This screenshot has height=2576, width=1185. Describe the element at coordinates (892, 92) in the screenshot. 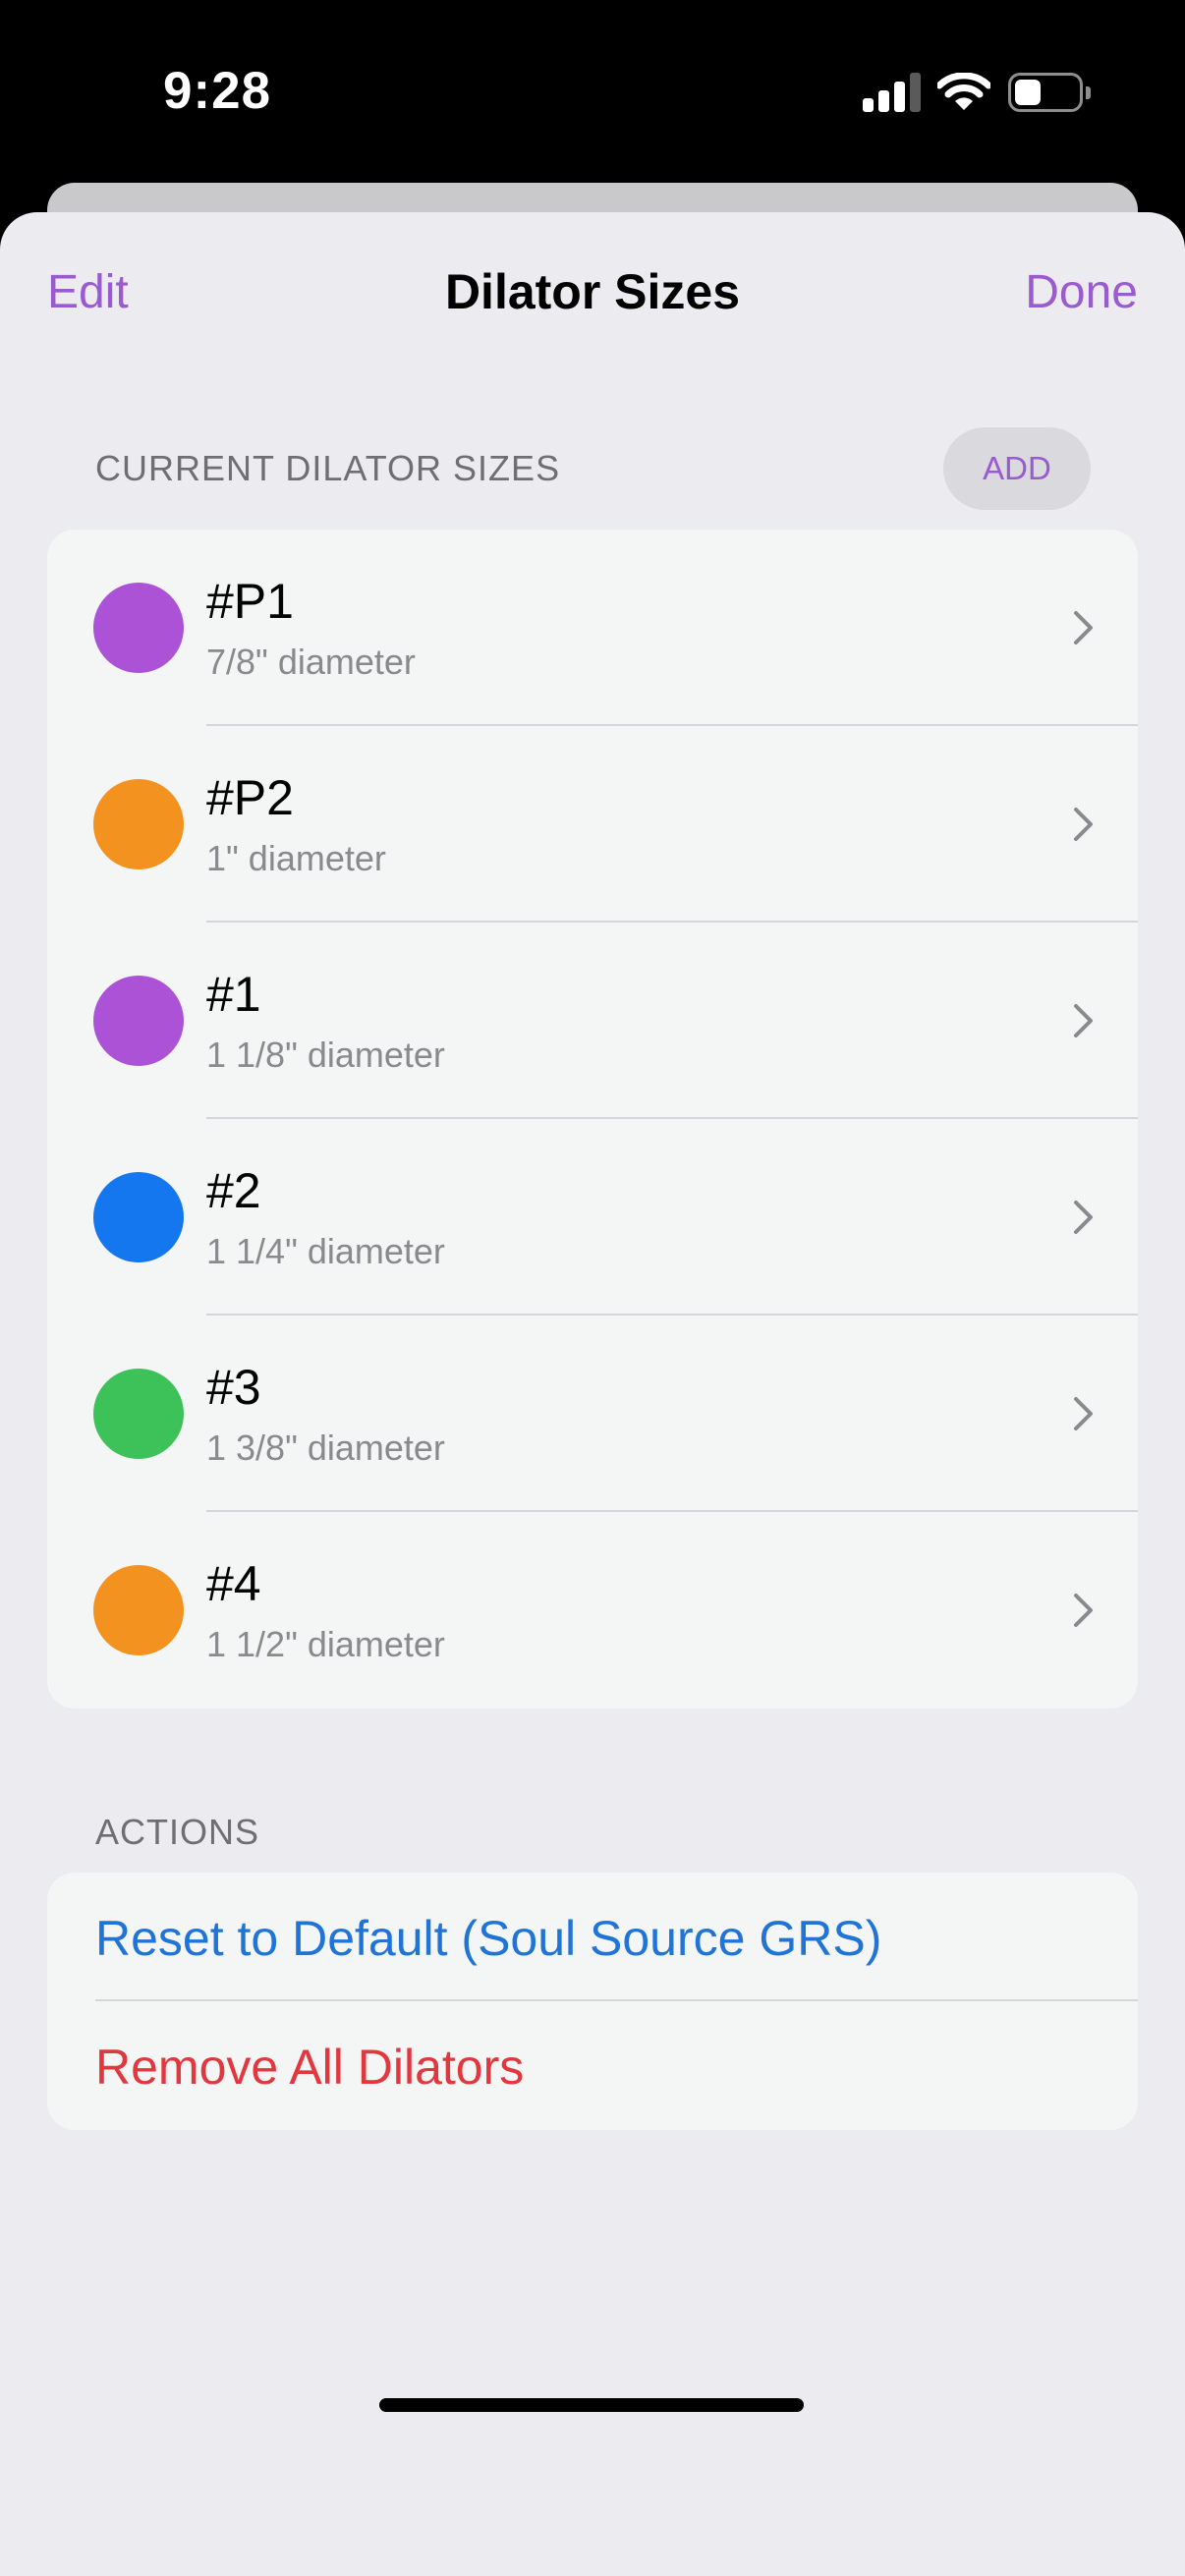

I see `signal-icon` at that location.